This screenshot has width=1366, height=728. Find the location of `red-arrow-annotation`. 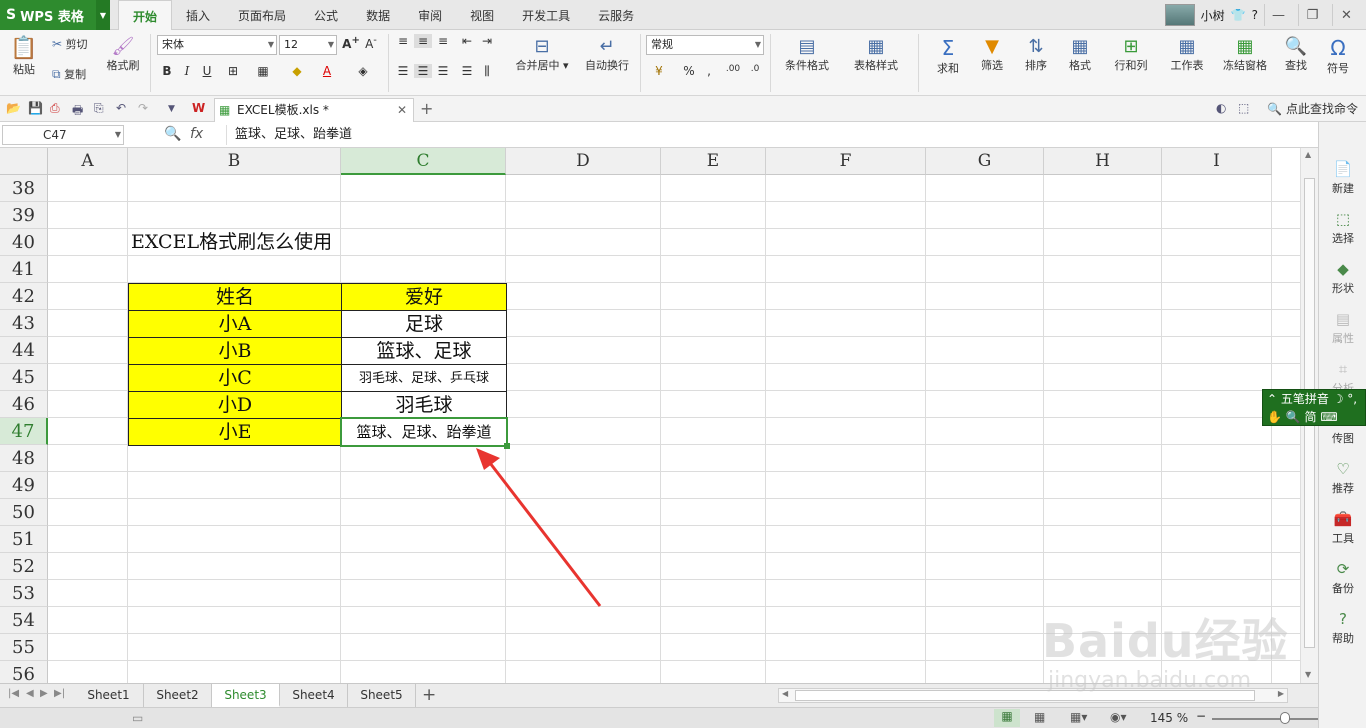

red-arrow-annotation is located at coordinates (539, 527).